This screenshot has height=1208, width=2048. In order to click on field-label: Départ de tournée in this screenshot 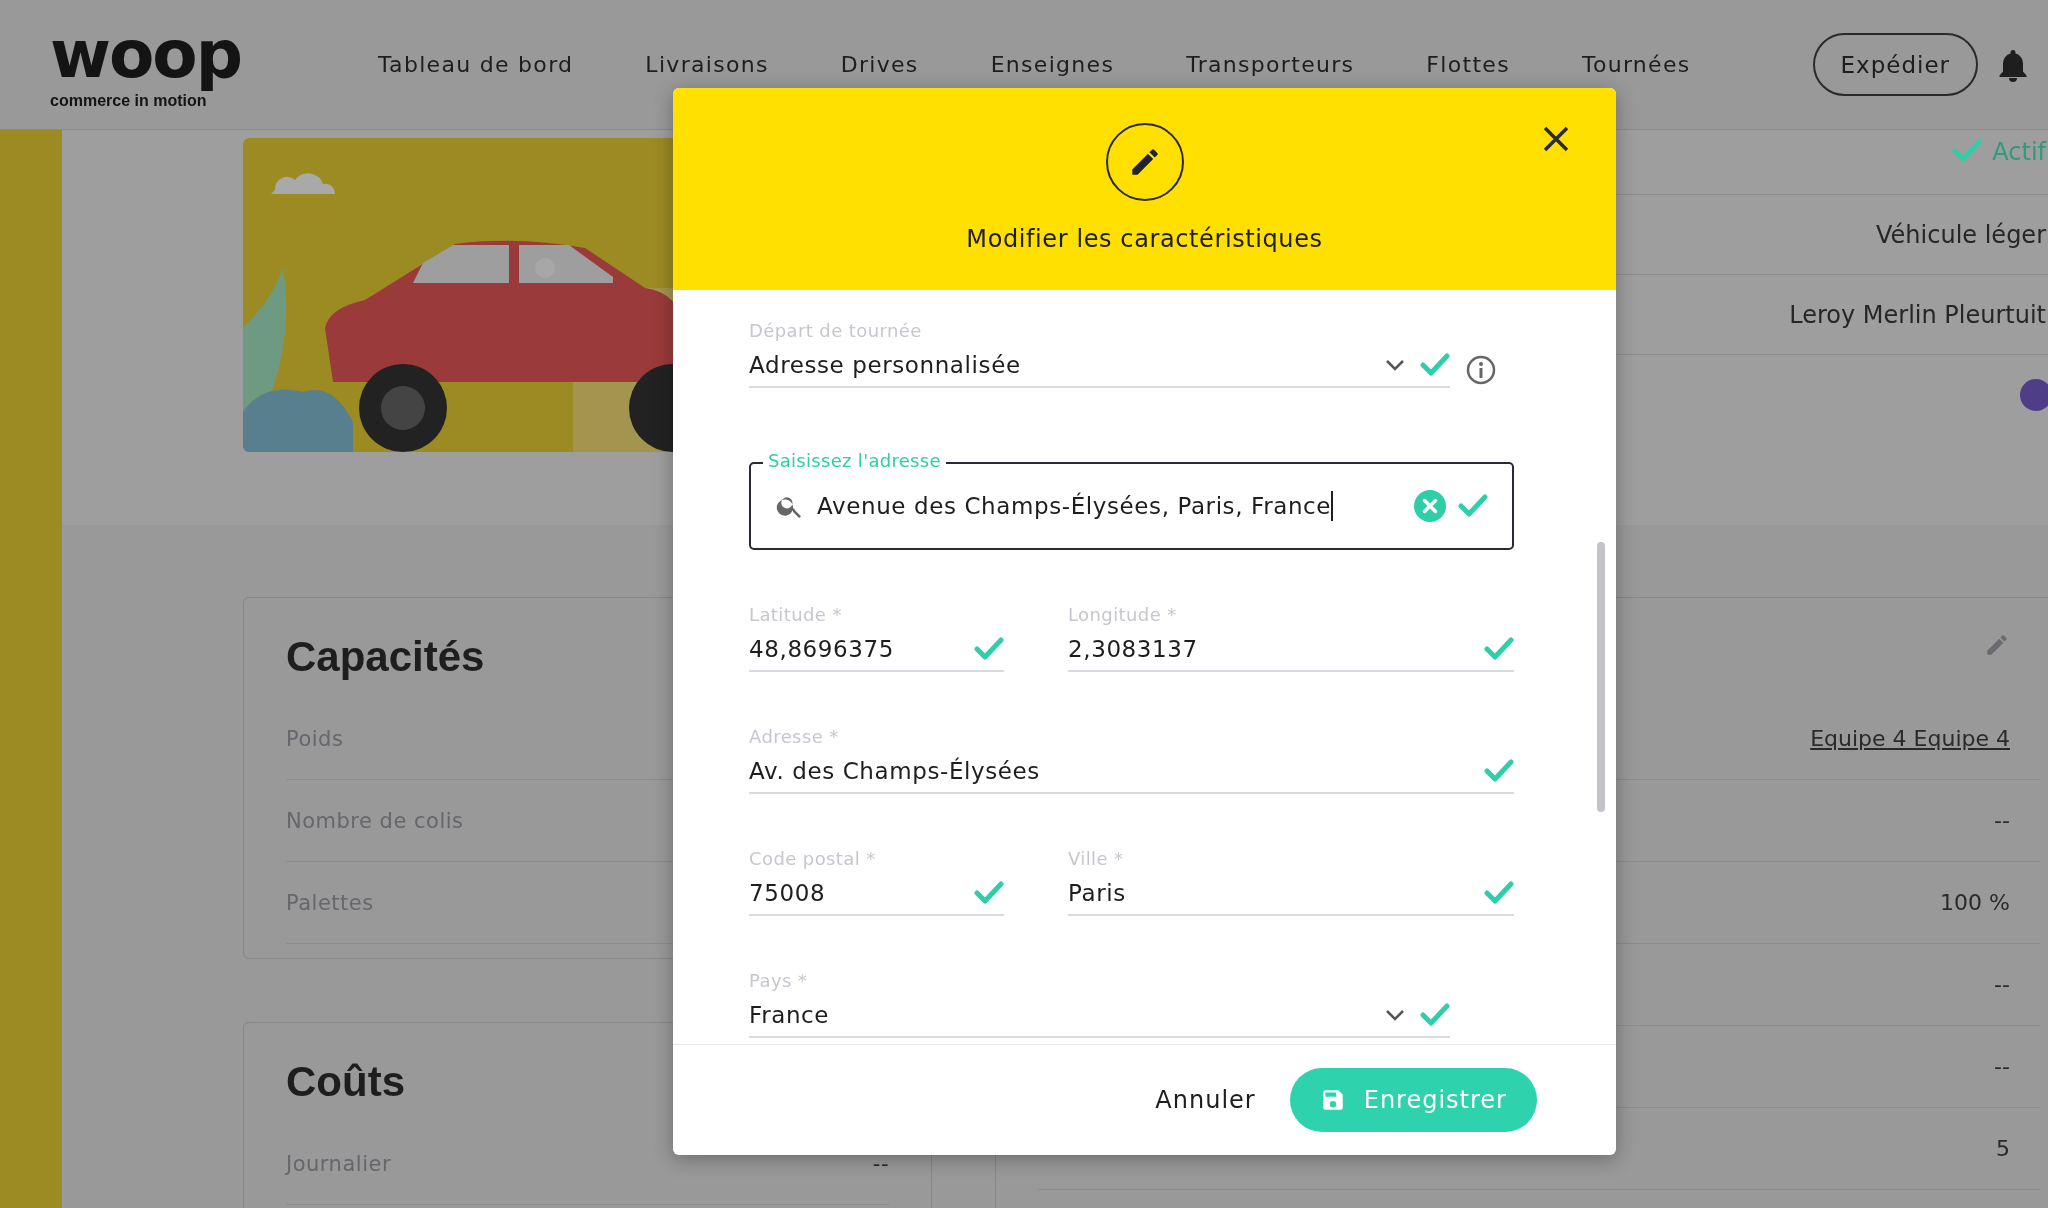, I will do `click(836, 331)`.